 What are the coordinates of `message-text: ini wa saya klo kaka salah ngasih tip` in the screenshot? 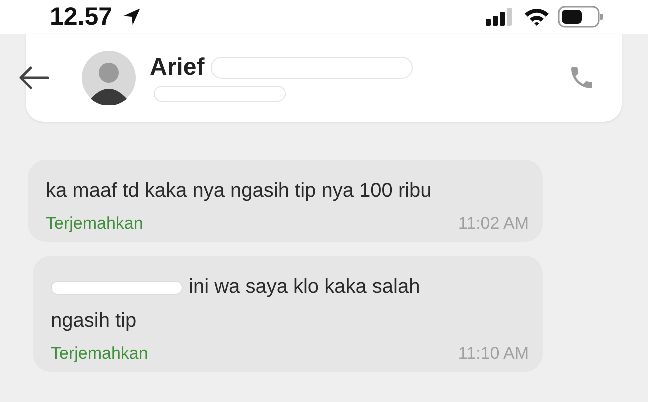 It's located at (235, 304).